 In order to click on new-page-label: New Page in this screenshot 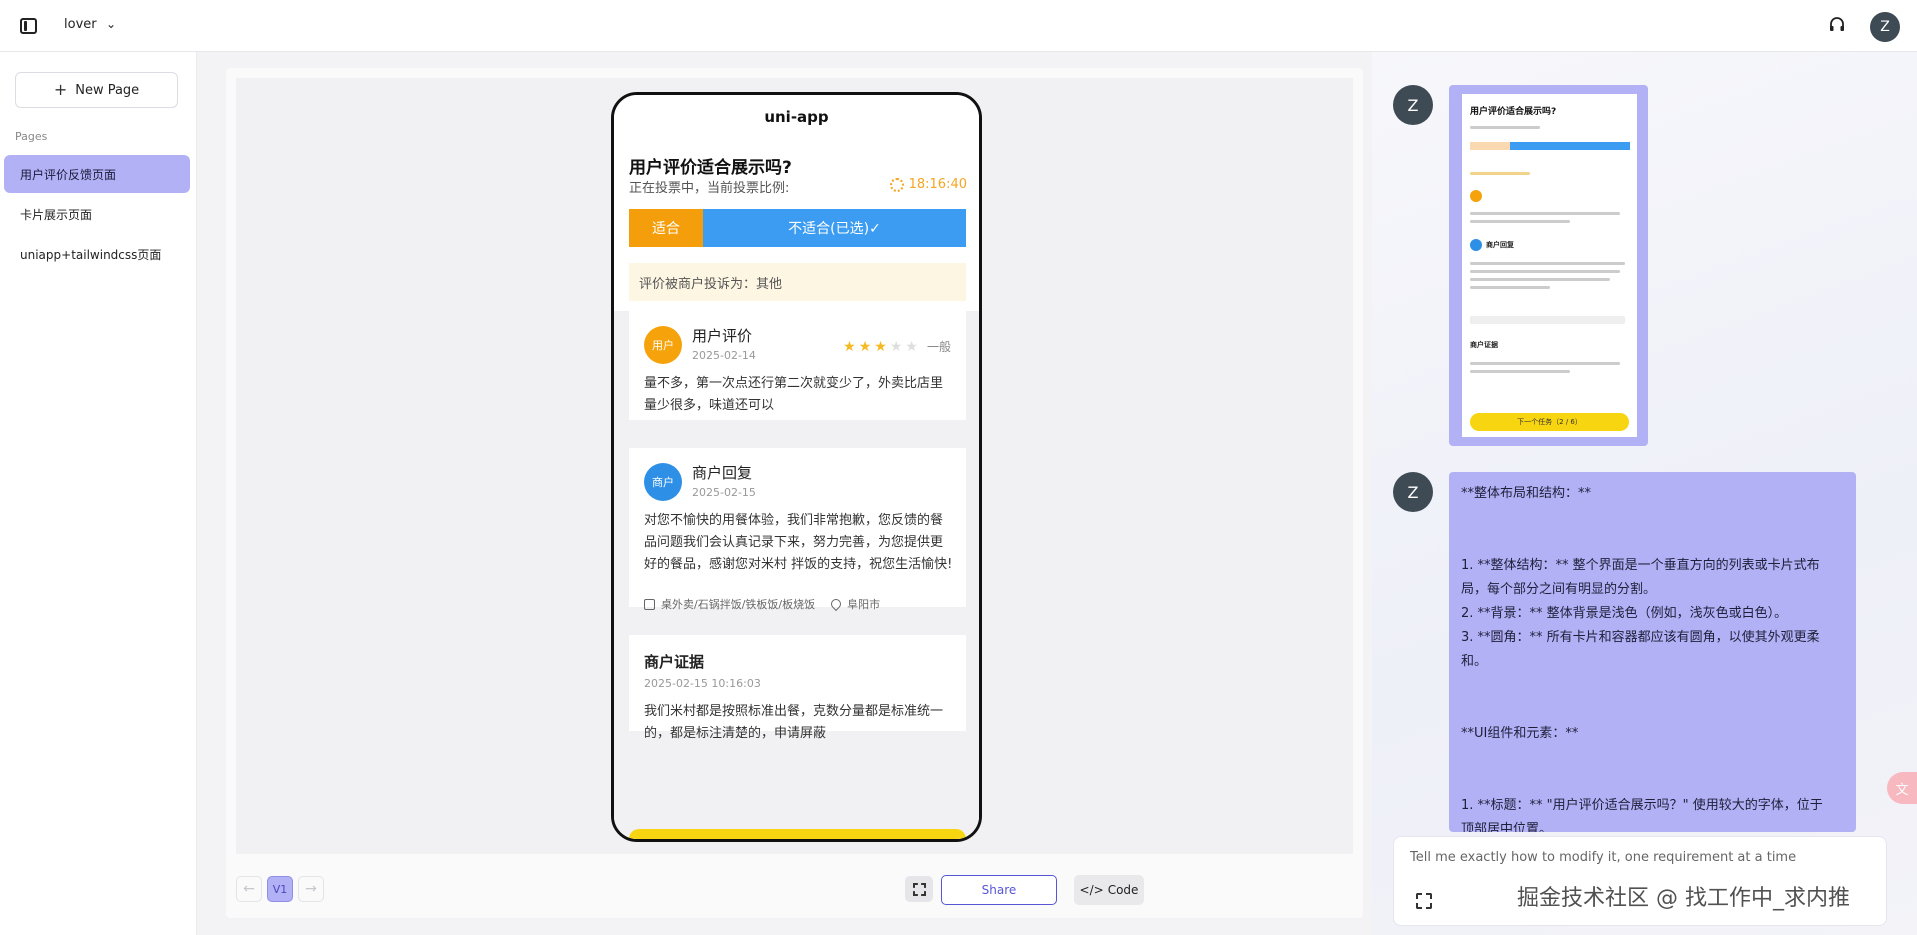, I will do `click(107, 90)`.